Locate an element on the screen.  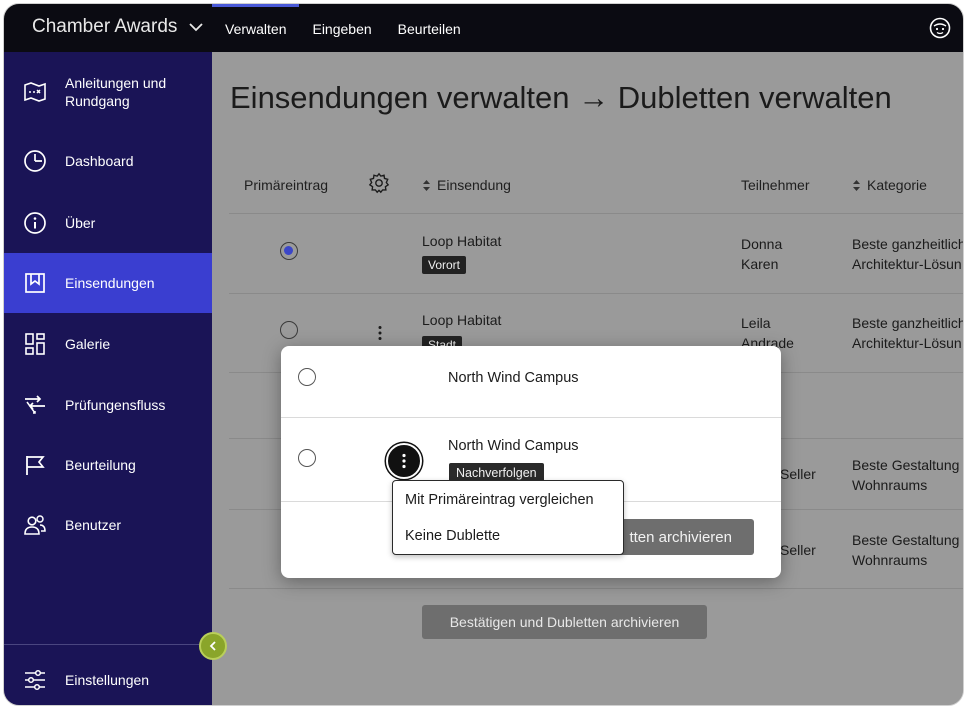
participant-name: Karen is located at coordinates (760, 264).